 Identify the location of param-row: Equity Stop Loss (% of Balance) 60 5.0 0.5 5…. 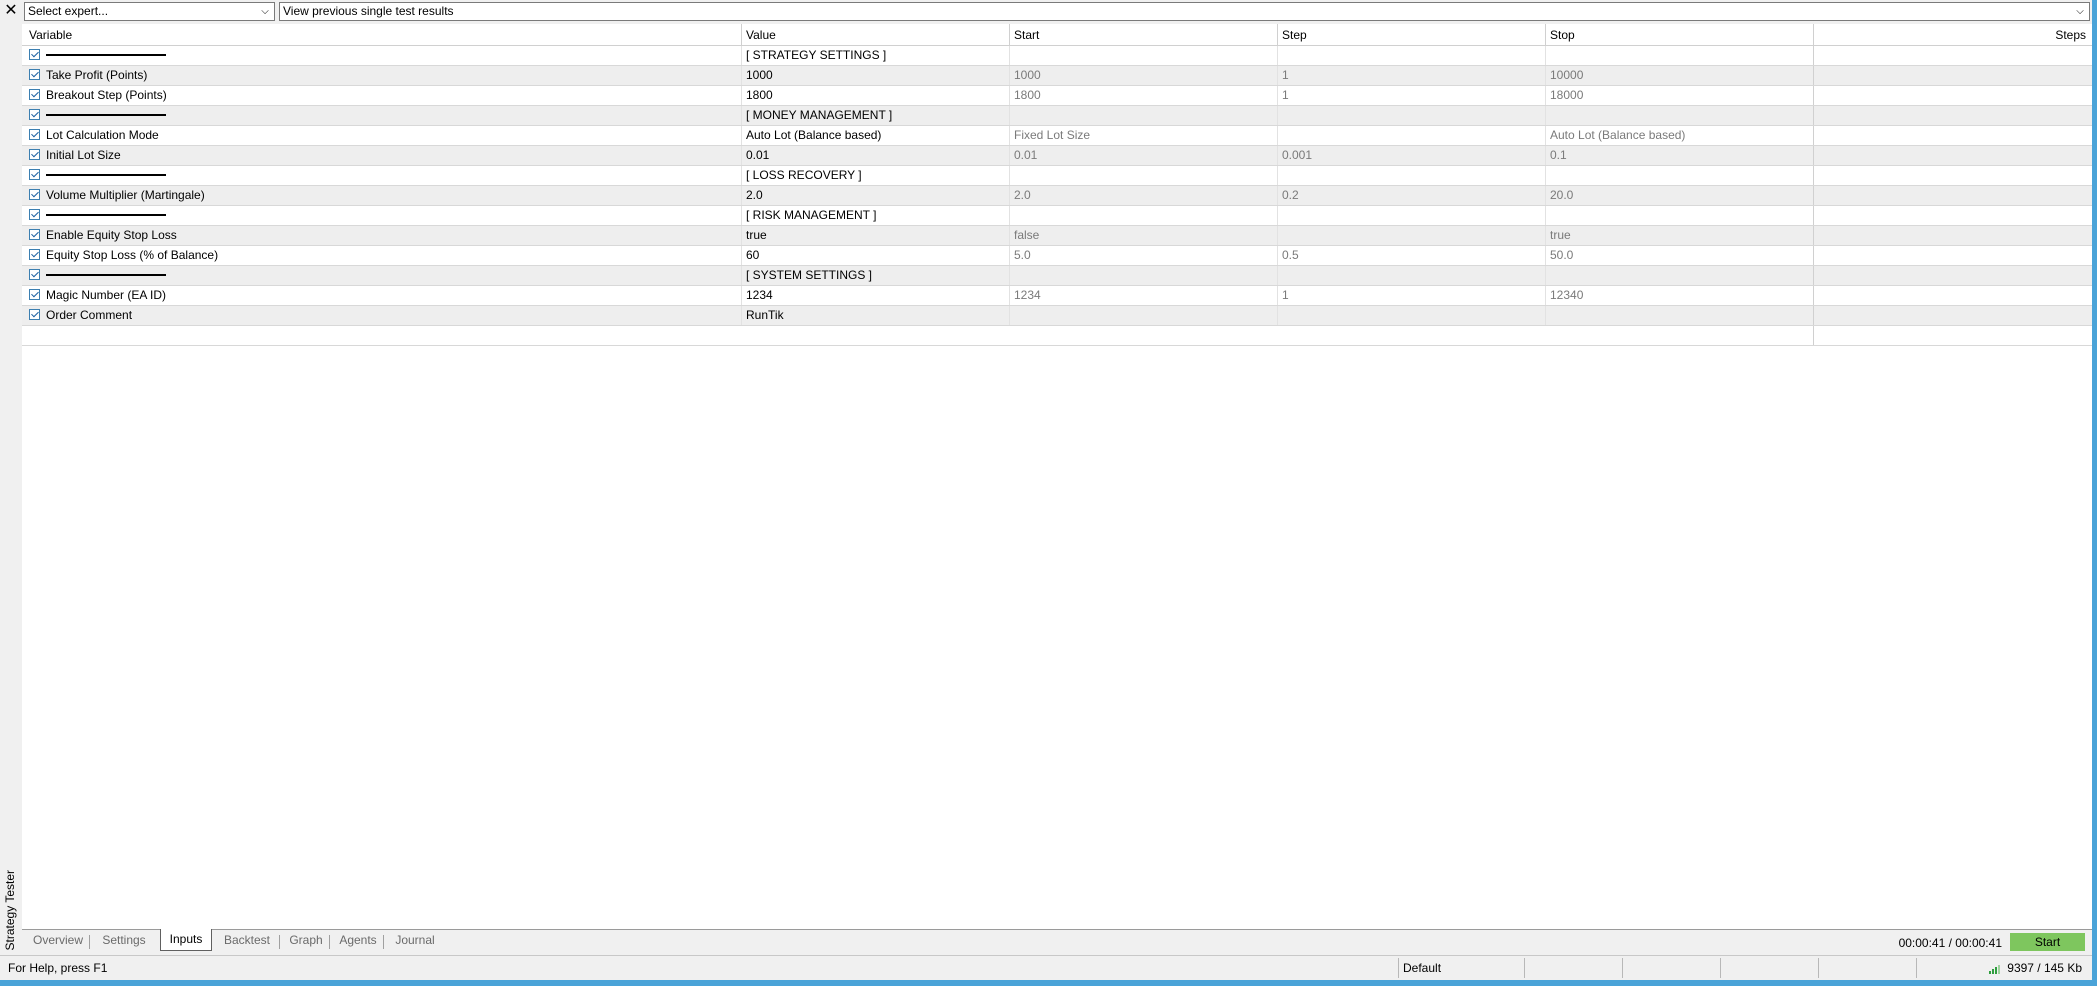
(1057, 256).